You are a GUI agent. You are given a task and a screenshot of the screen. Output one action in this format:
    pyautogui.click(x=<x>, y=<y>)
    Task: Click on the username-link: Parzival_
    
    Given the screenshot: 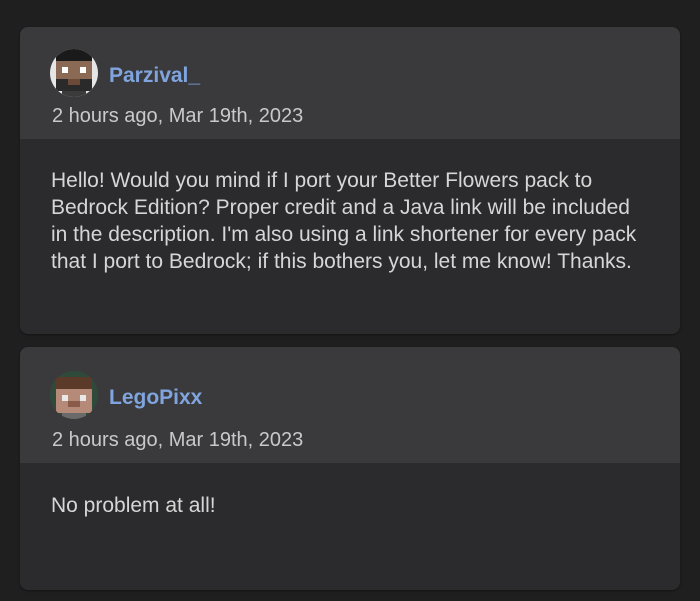 What is the action you would take?
    pyautogui.click(x=154, y=76)
    